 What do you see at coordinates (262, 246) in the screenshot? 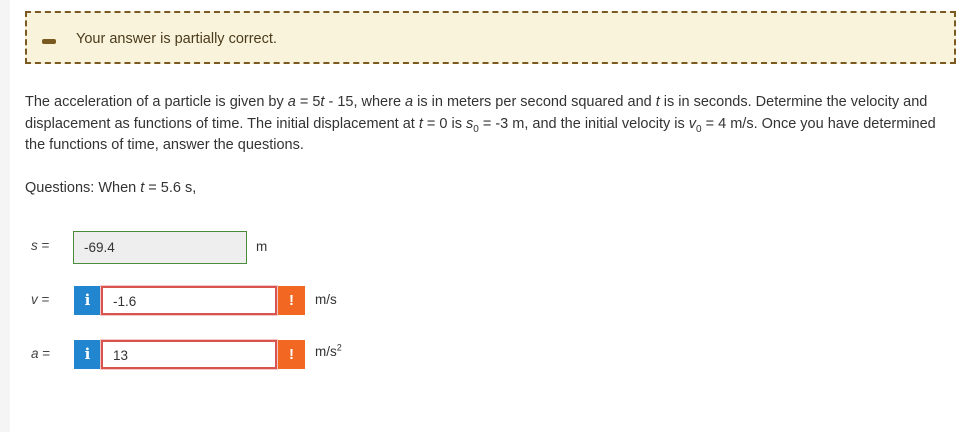
I see `s-unit: m` at bounding box center [262, 246].